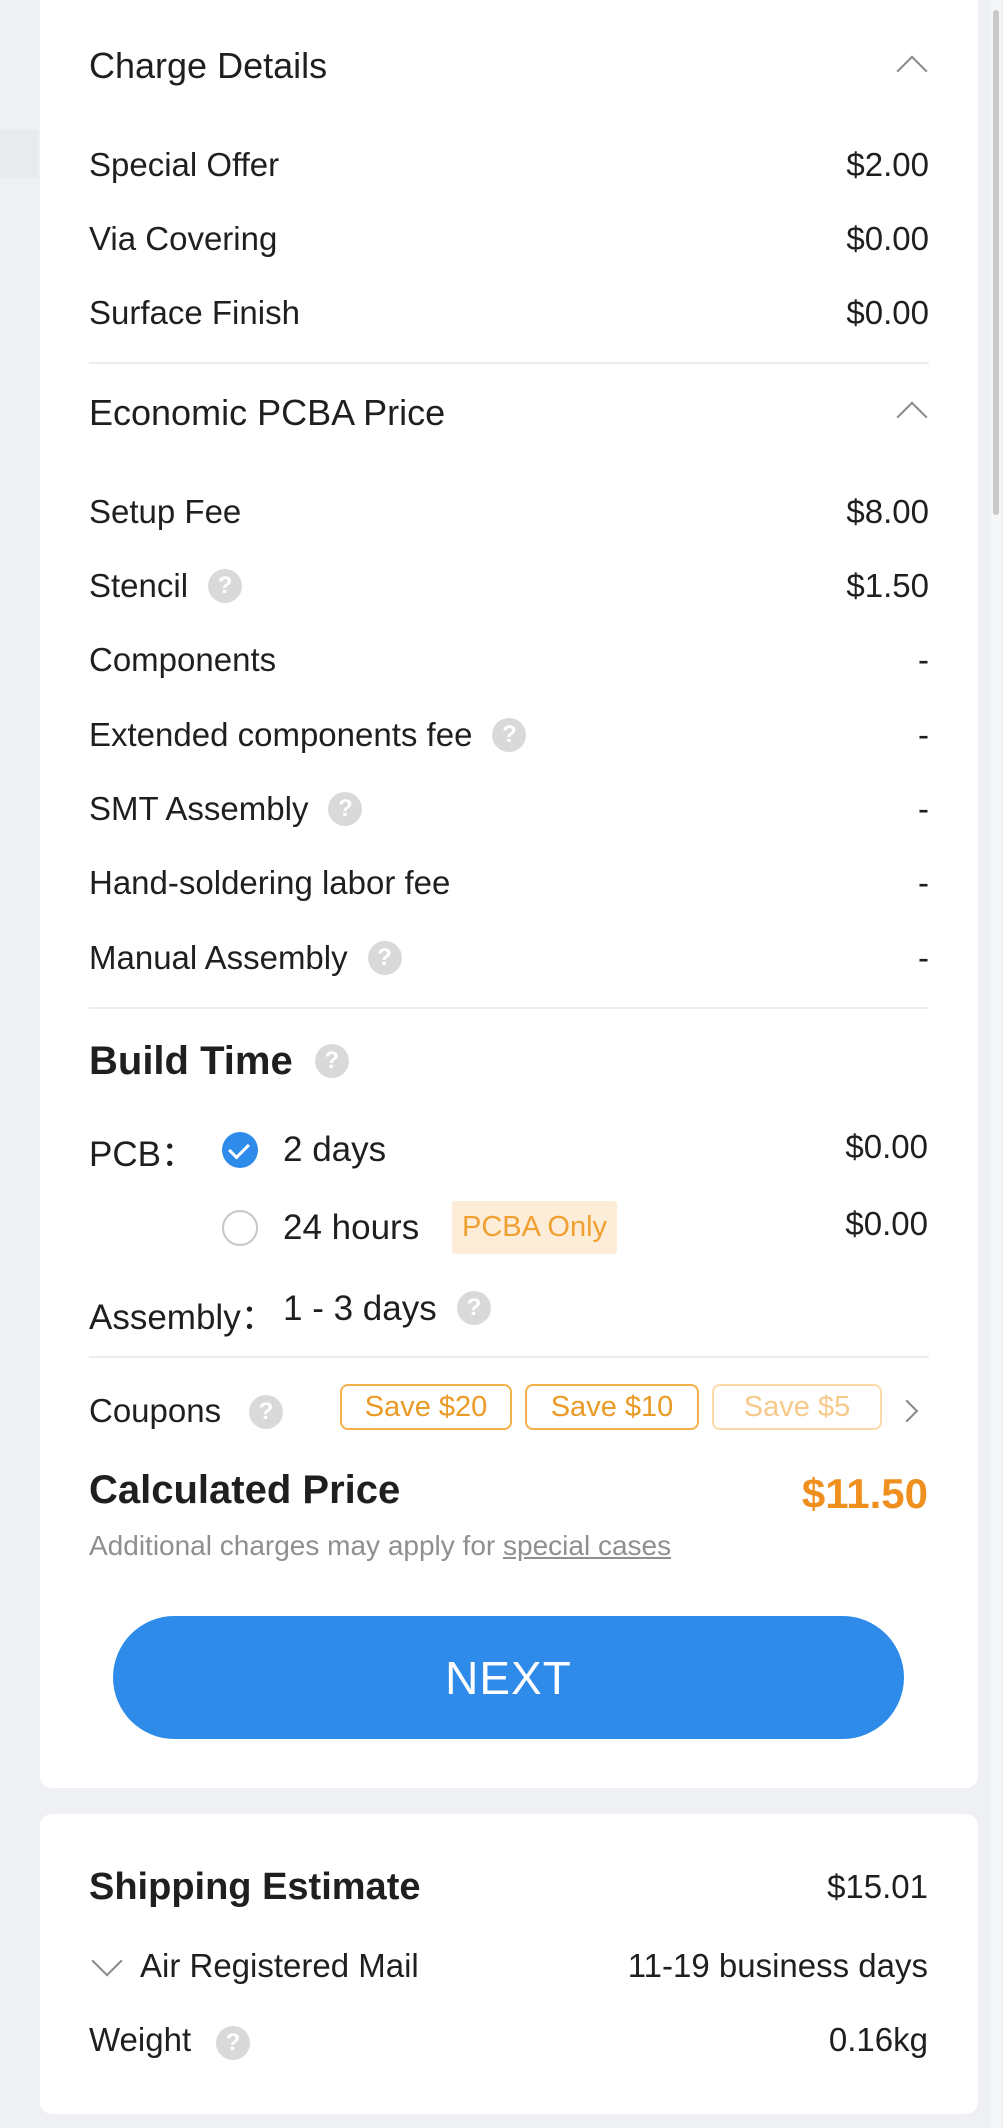  Describe the element at coordinates (267, 412) in the screenshot. I see `pcba-price-title: Economic PCBA Price` at that location.